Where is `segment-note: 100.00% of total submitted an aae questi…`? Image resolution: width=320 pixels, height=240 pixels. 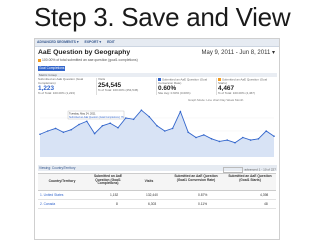
segment-note: 100.00% of total submitted an aae questi… is located at coordinates (88, 60).